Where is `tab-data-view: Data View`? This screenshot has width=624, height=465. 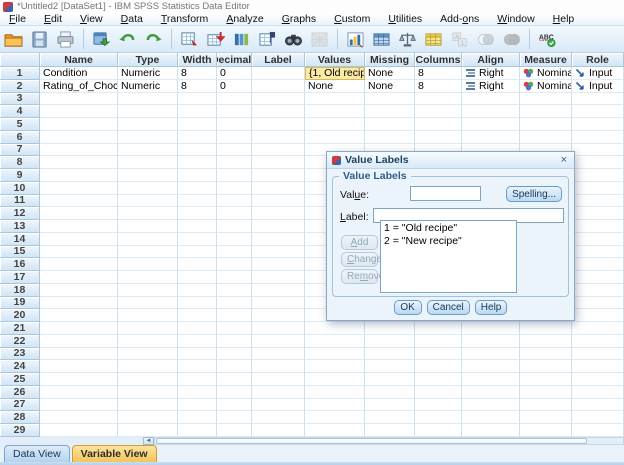
tab-data-view: Data View is located at coordinates (37, 453).